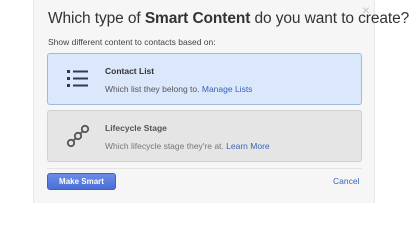 This screenshot has width=409, height=240. I want to click on make-smart-button: Make Smart, so click(81, 181).